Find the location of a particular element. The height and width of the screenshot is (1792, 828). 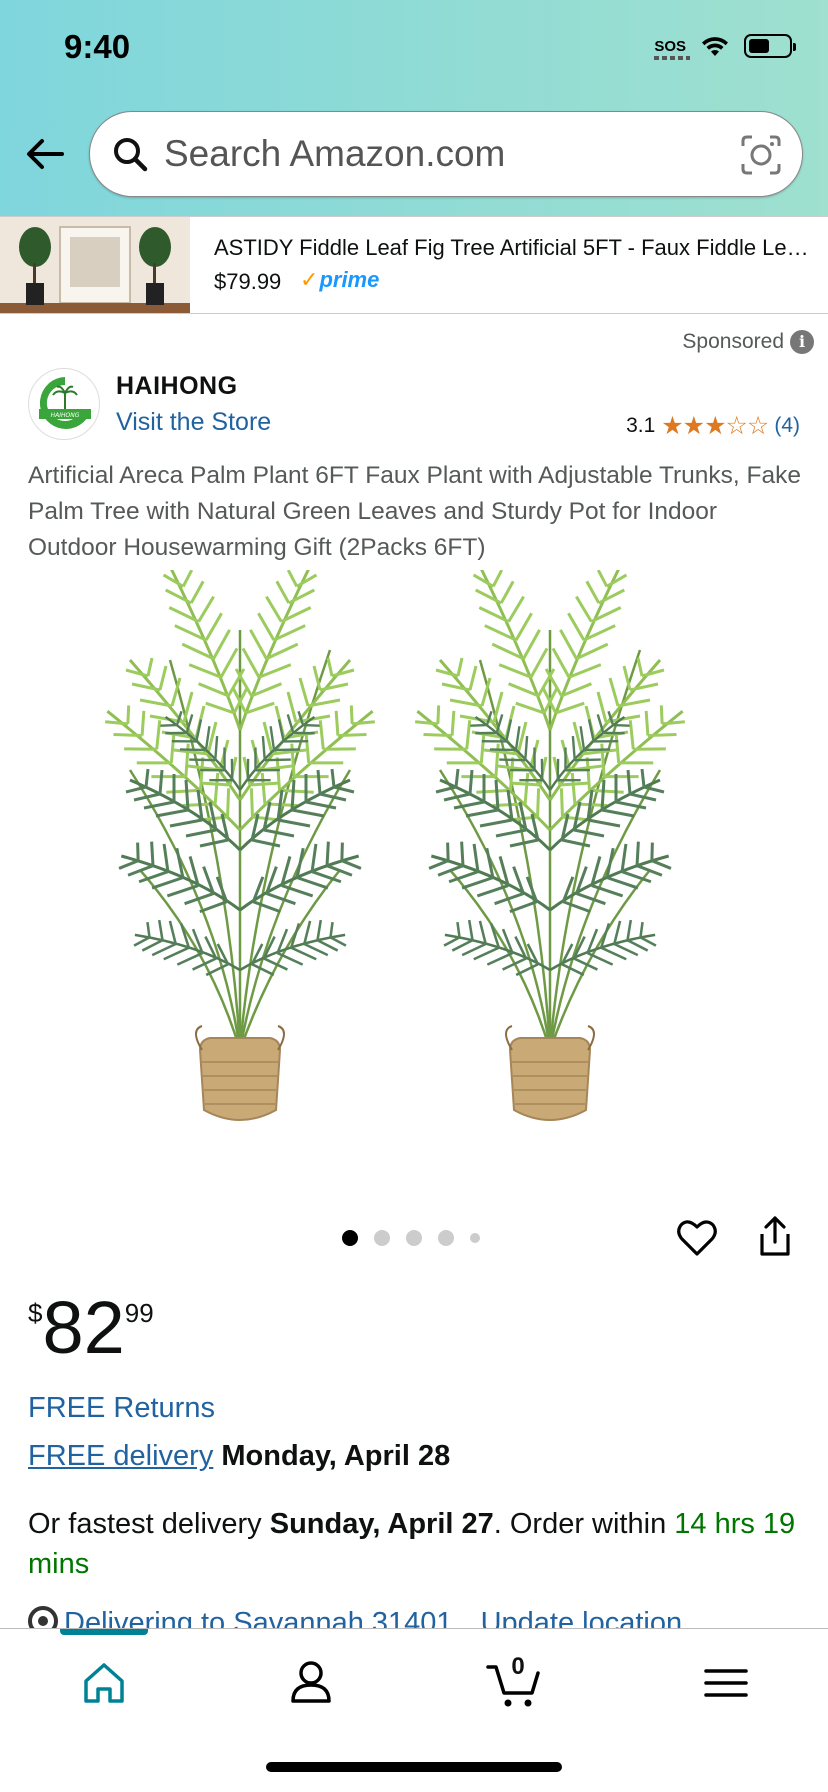

price-symbol: $ is located at coordinates (35, 1313).